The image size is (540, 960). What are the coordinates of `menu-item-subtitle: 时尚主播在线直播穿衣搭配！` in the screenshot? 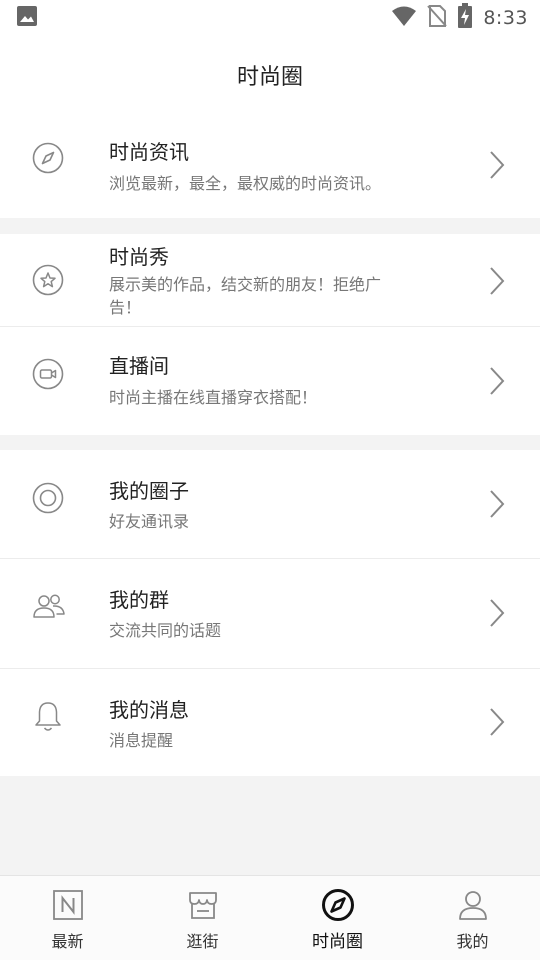 It's located at (213, 397).